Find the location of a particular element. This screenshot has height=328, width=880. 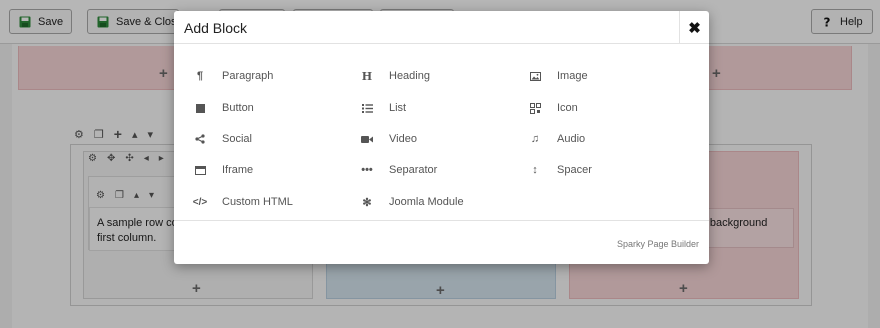

block-iframe: Iframe is located at coordinates (223, 170).